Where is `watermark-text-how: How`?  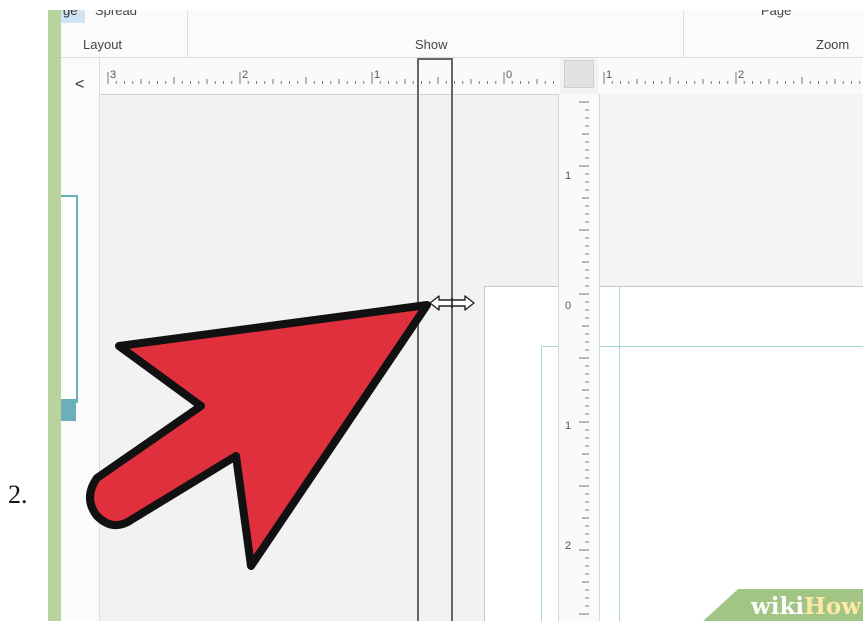
watermark-text-how: How is located at coordinates (832, 606).